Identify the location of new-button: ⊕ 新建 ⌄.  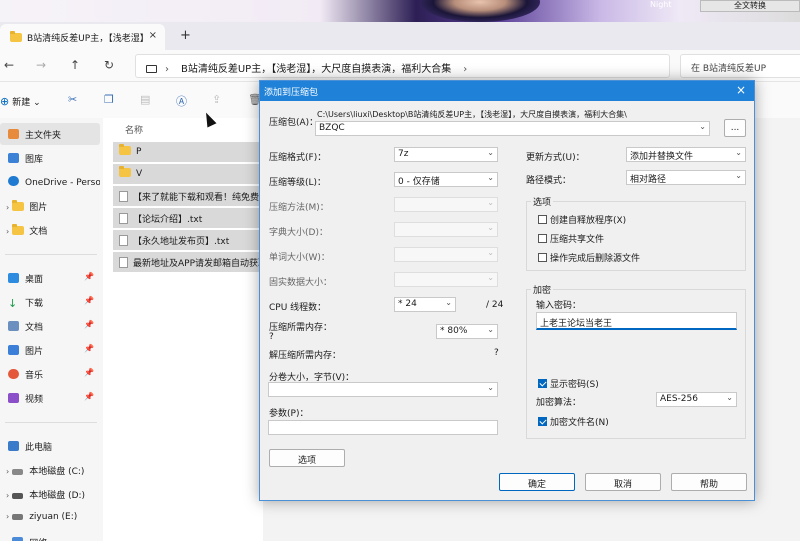
(20, 101).